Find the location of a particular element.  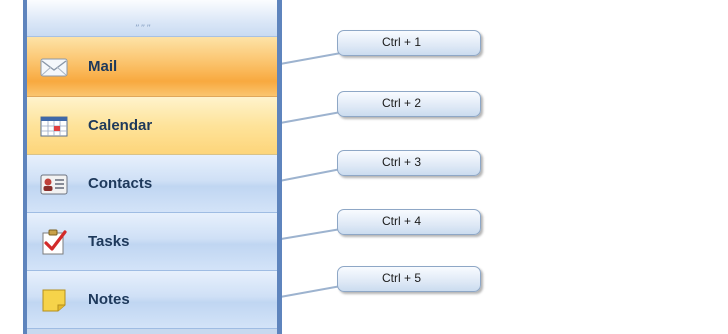

shortcut-callout-tasks: Ctrl + 4 is located at coordinates (409, 222).